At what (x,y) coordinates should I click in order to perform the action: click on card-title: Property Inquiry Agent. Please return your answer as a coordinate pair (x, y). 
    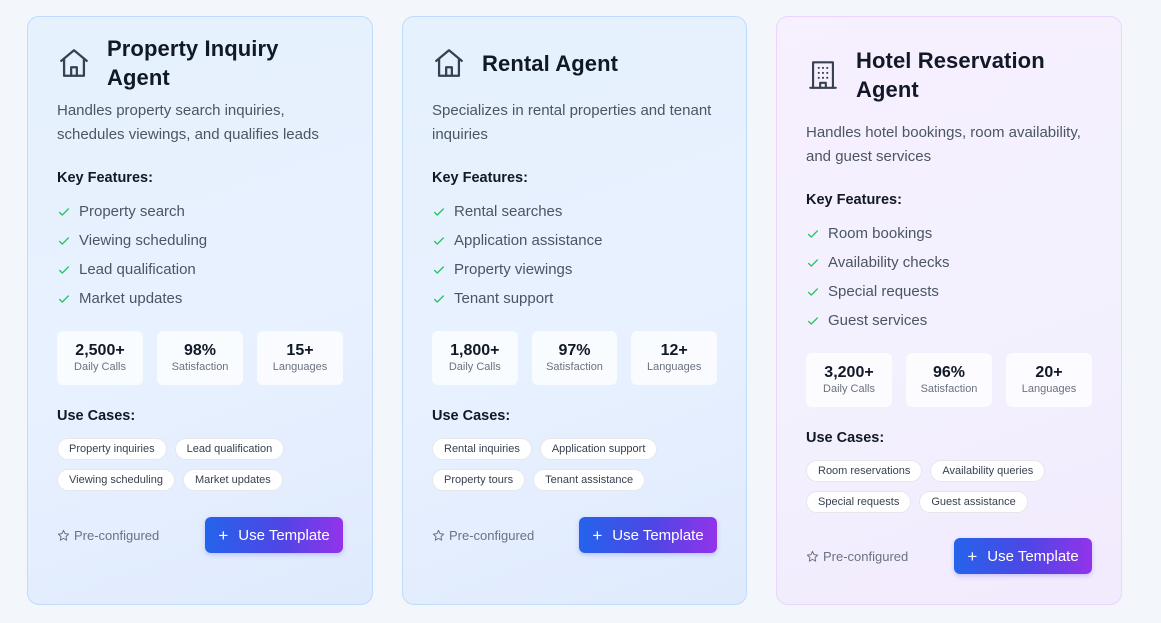
    Looking at the image, I should click on (193, 63).